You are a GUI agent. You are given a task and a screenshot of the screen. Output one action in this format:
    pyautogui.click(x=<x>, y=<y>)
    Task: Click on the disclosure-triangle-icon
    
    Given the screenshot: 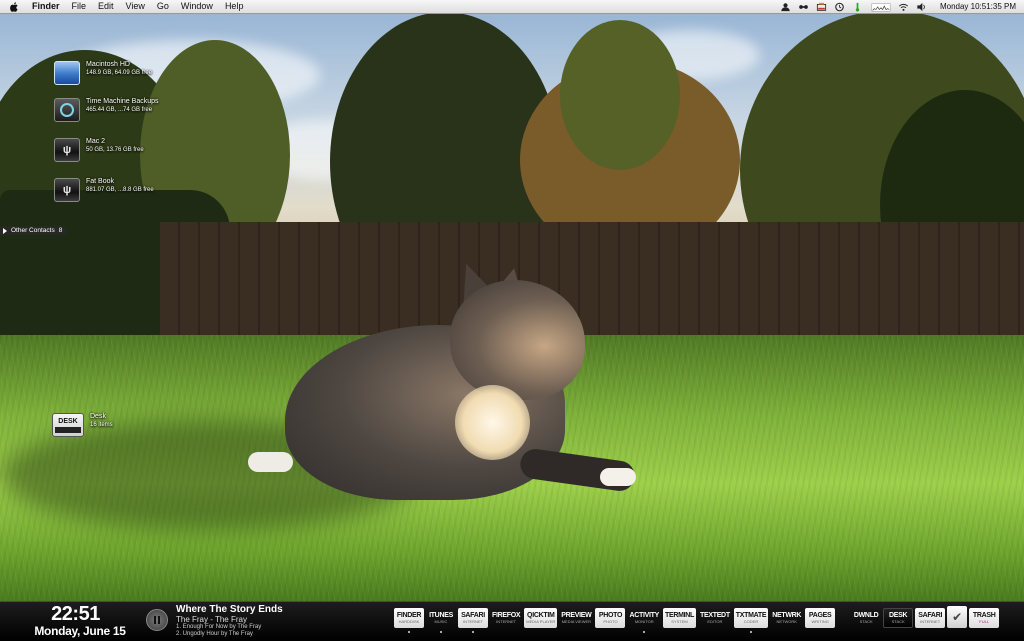 What is the action you would take?
    pyautogui.click(x=5, y=230)
    